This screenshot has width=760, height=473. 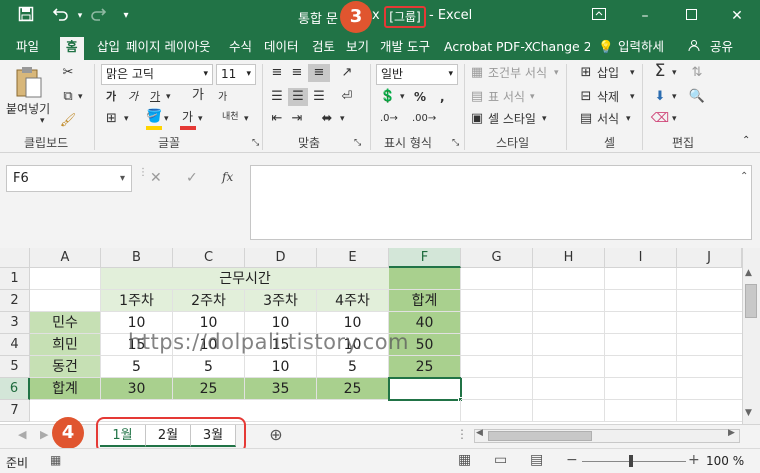 I want to click on zoom-slider, so click(x=634, y=461).